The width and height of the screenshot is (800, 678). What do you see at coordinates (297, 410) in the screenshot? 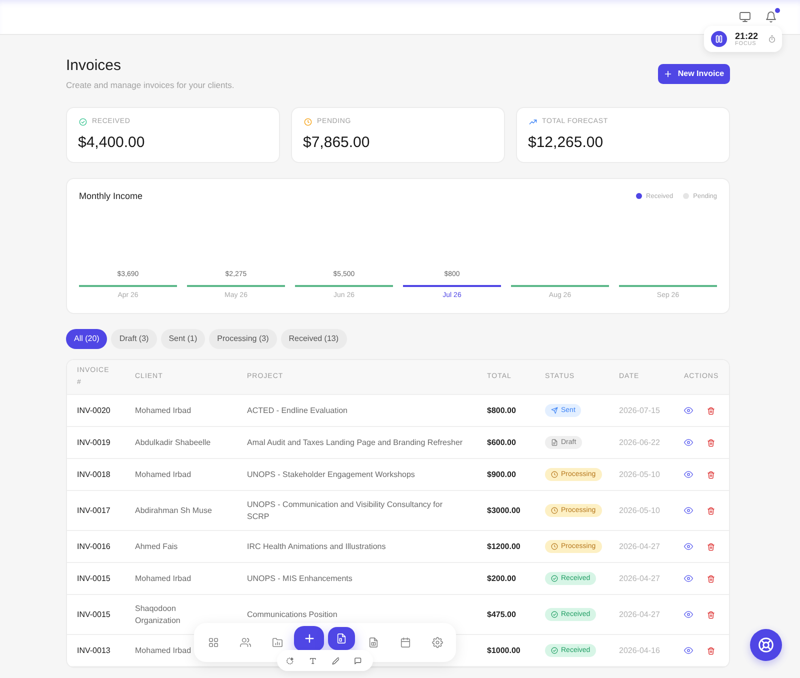
I see `project-name: ACTED - Endline Evaluation` at bounding box center [297, 410].